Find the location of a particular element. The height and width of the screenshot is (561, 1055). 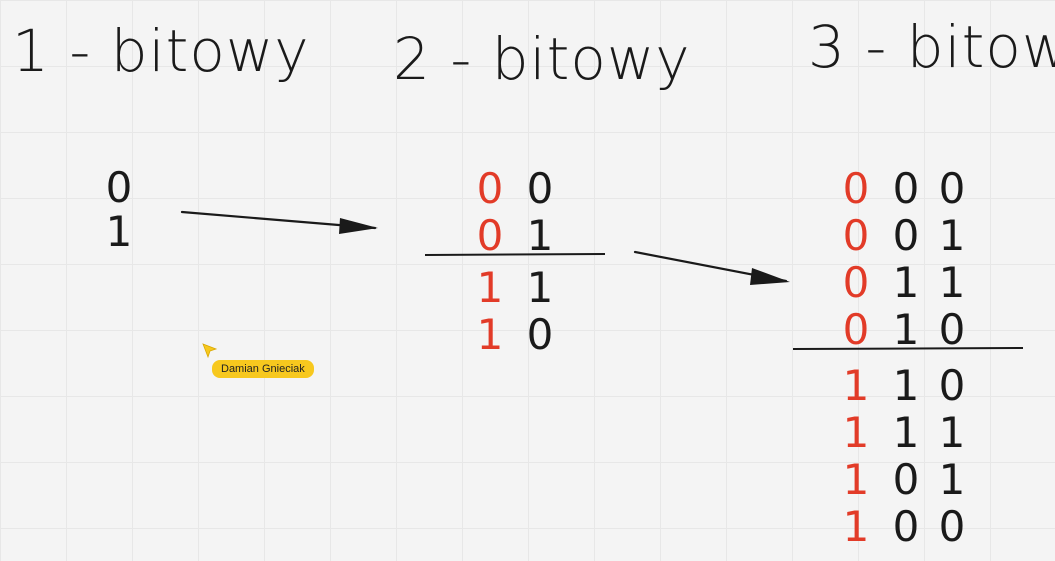

three-bit-row: 1 1 1 is located at coordinates (904, 430).